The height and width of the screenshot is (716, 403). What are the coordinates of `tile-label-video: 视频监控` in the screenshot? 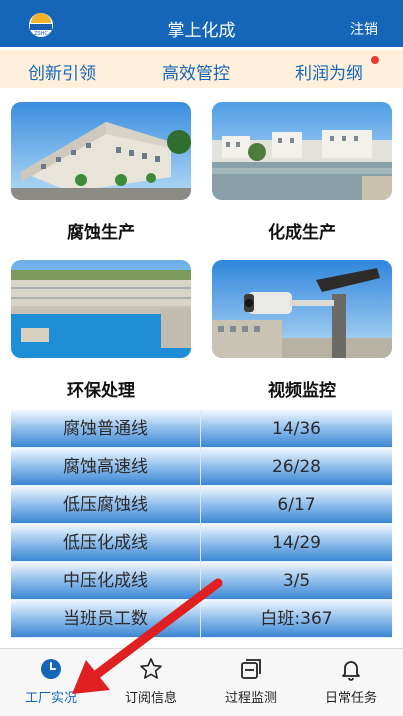 It's located at (302, 391).